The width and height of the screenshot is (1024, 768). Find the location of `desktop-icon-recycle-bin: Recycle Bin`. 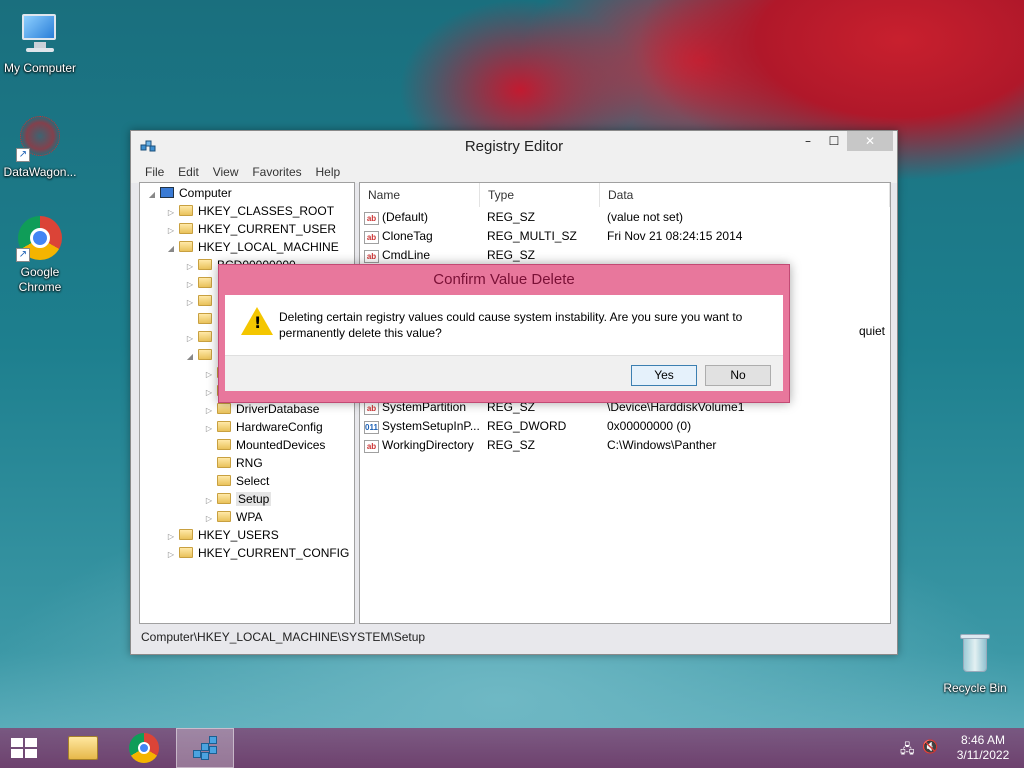

desktop-icon-recycle-bin: Recycle Bin is located at coordinates (975, 663).